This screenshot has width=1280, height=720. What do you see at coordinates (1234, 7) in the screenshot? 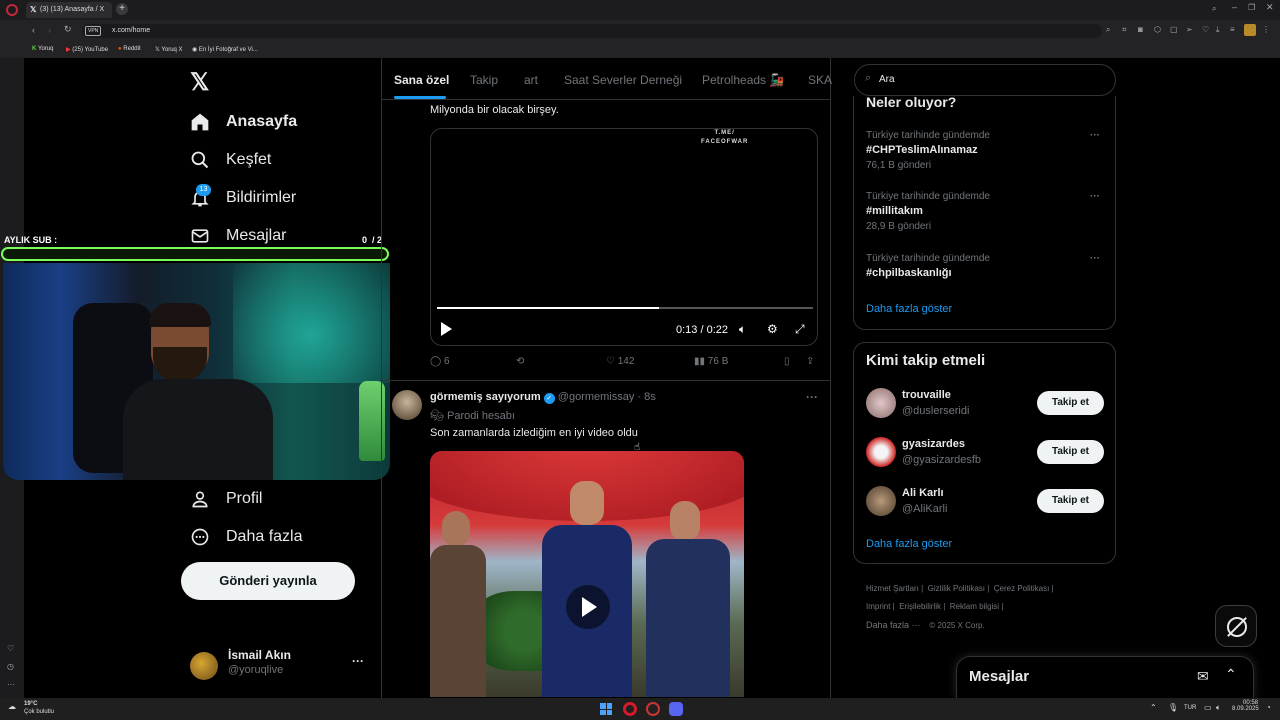
I see `minimize-icon: –` at bounding box center [1234, 7].